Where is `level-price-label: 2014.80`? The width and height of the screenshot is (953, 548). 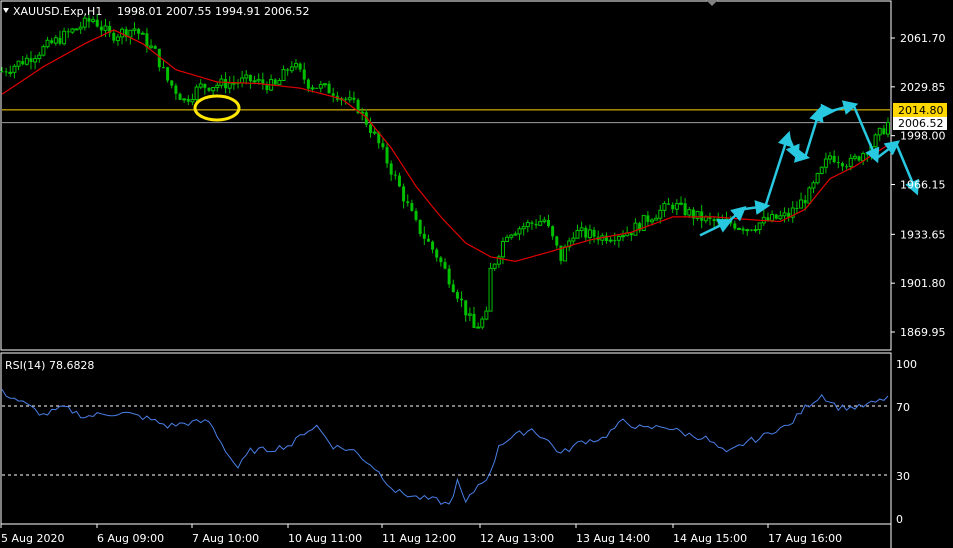
level-price-label: 2014.80 is located at coordinates (921, 110).